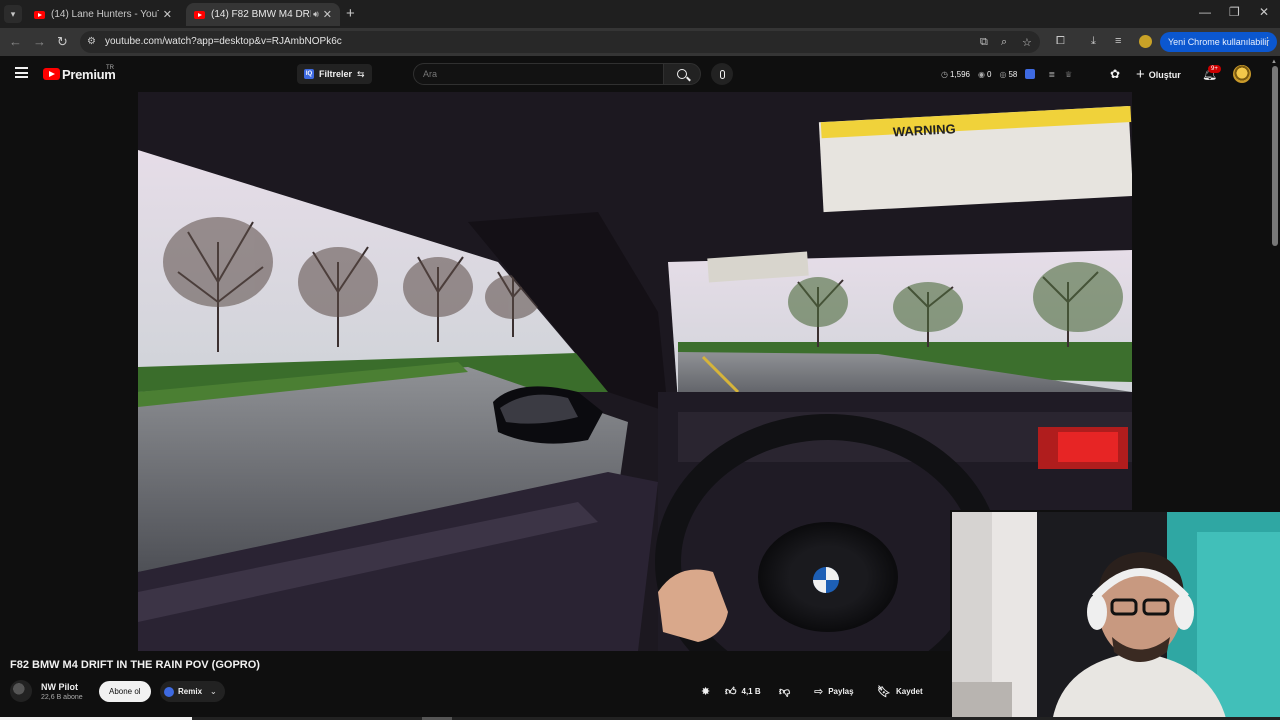  I want to click on page-scrollbar, so click(1275, 156).